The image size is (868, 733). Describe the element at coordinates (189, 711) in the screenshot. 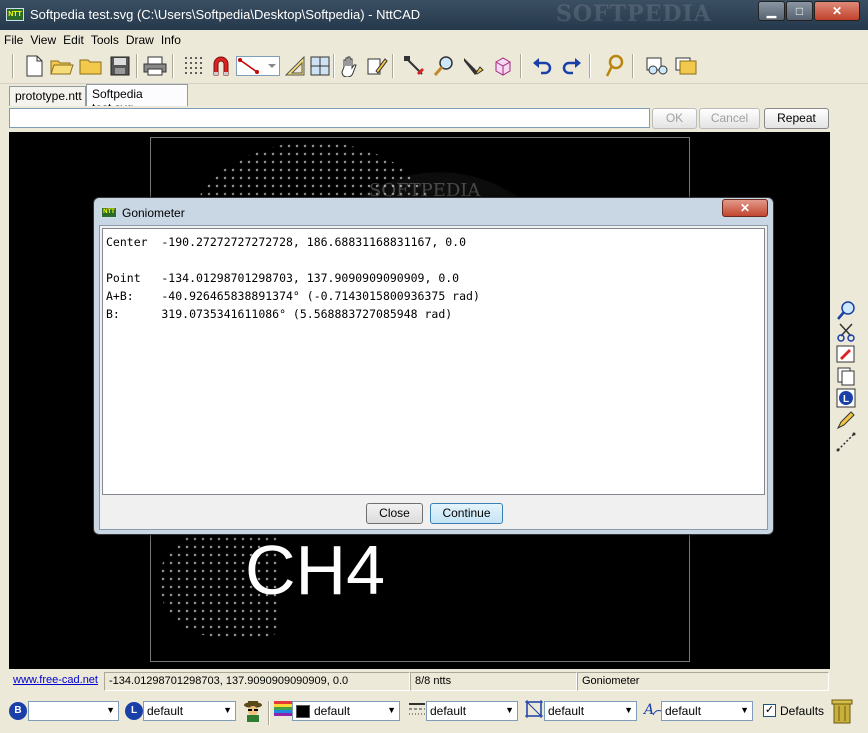

I see `layer-dropdown: default ▼` at that location.